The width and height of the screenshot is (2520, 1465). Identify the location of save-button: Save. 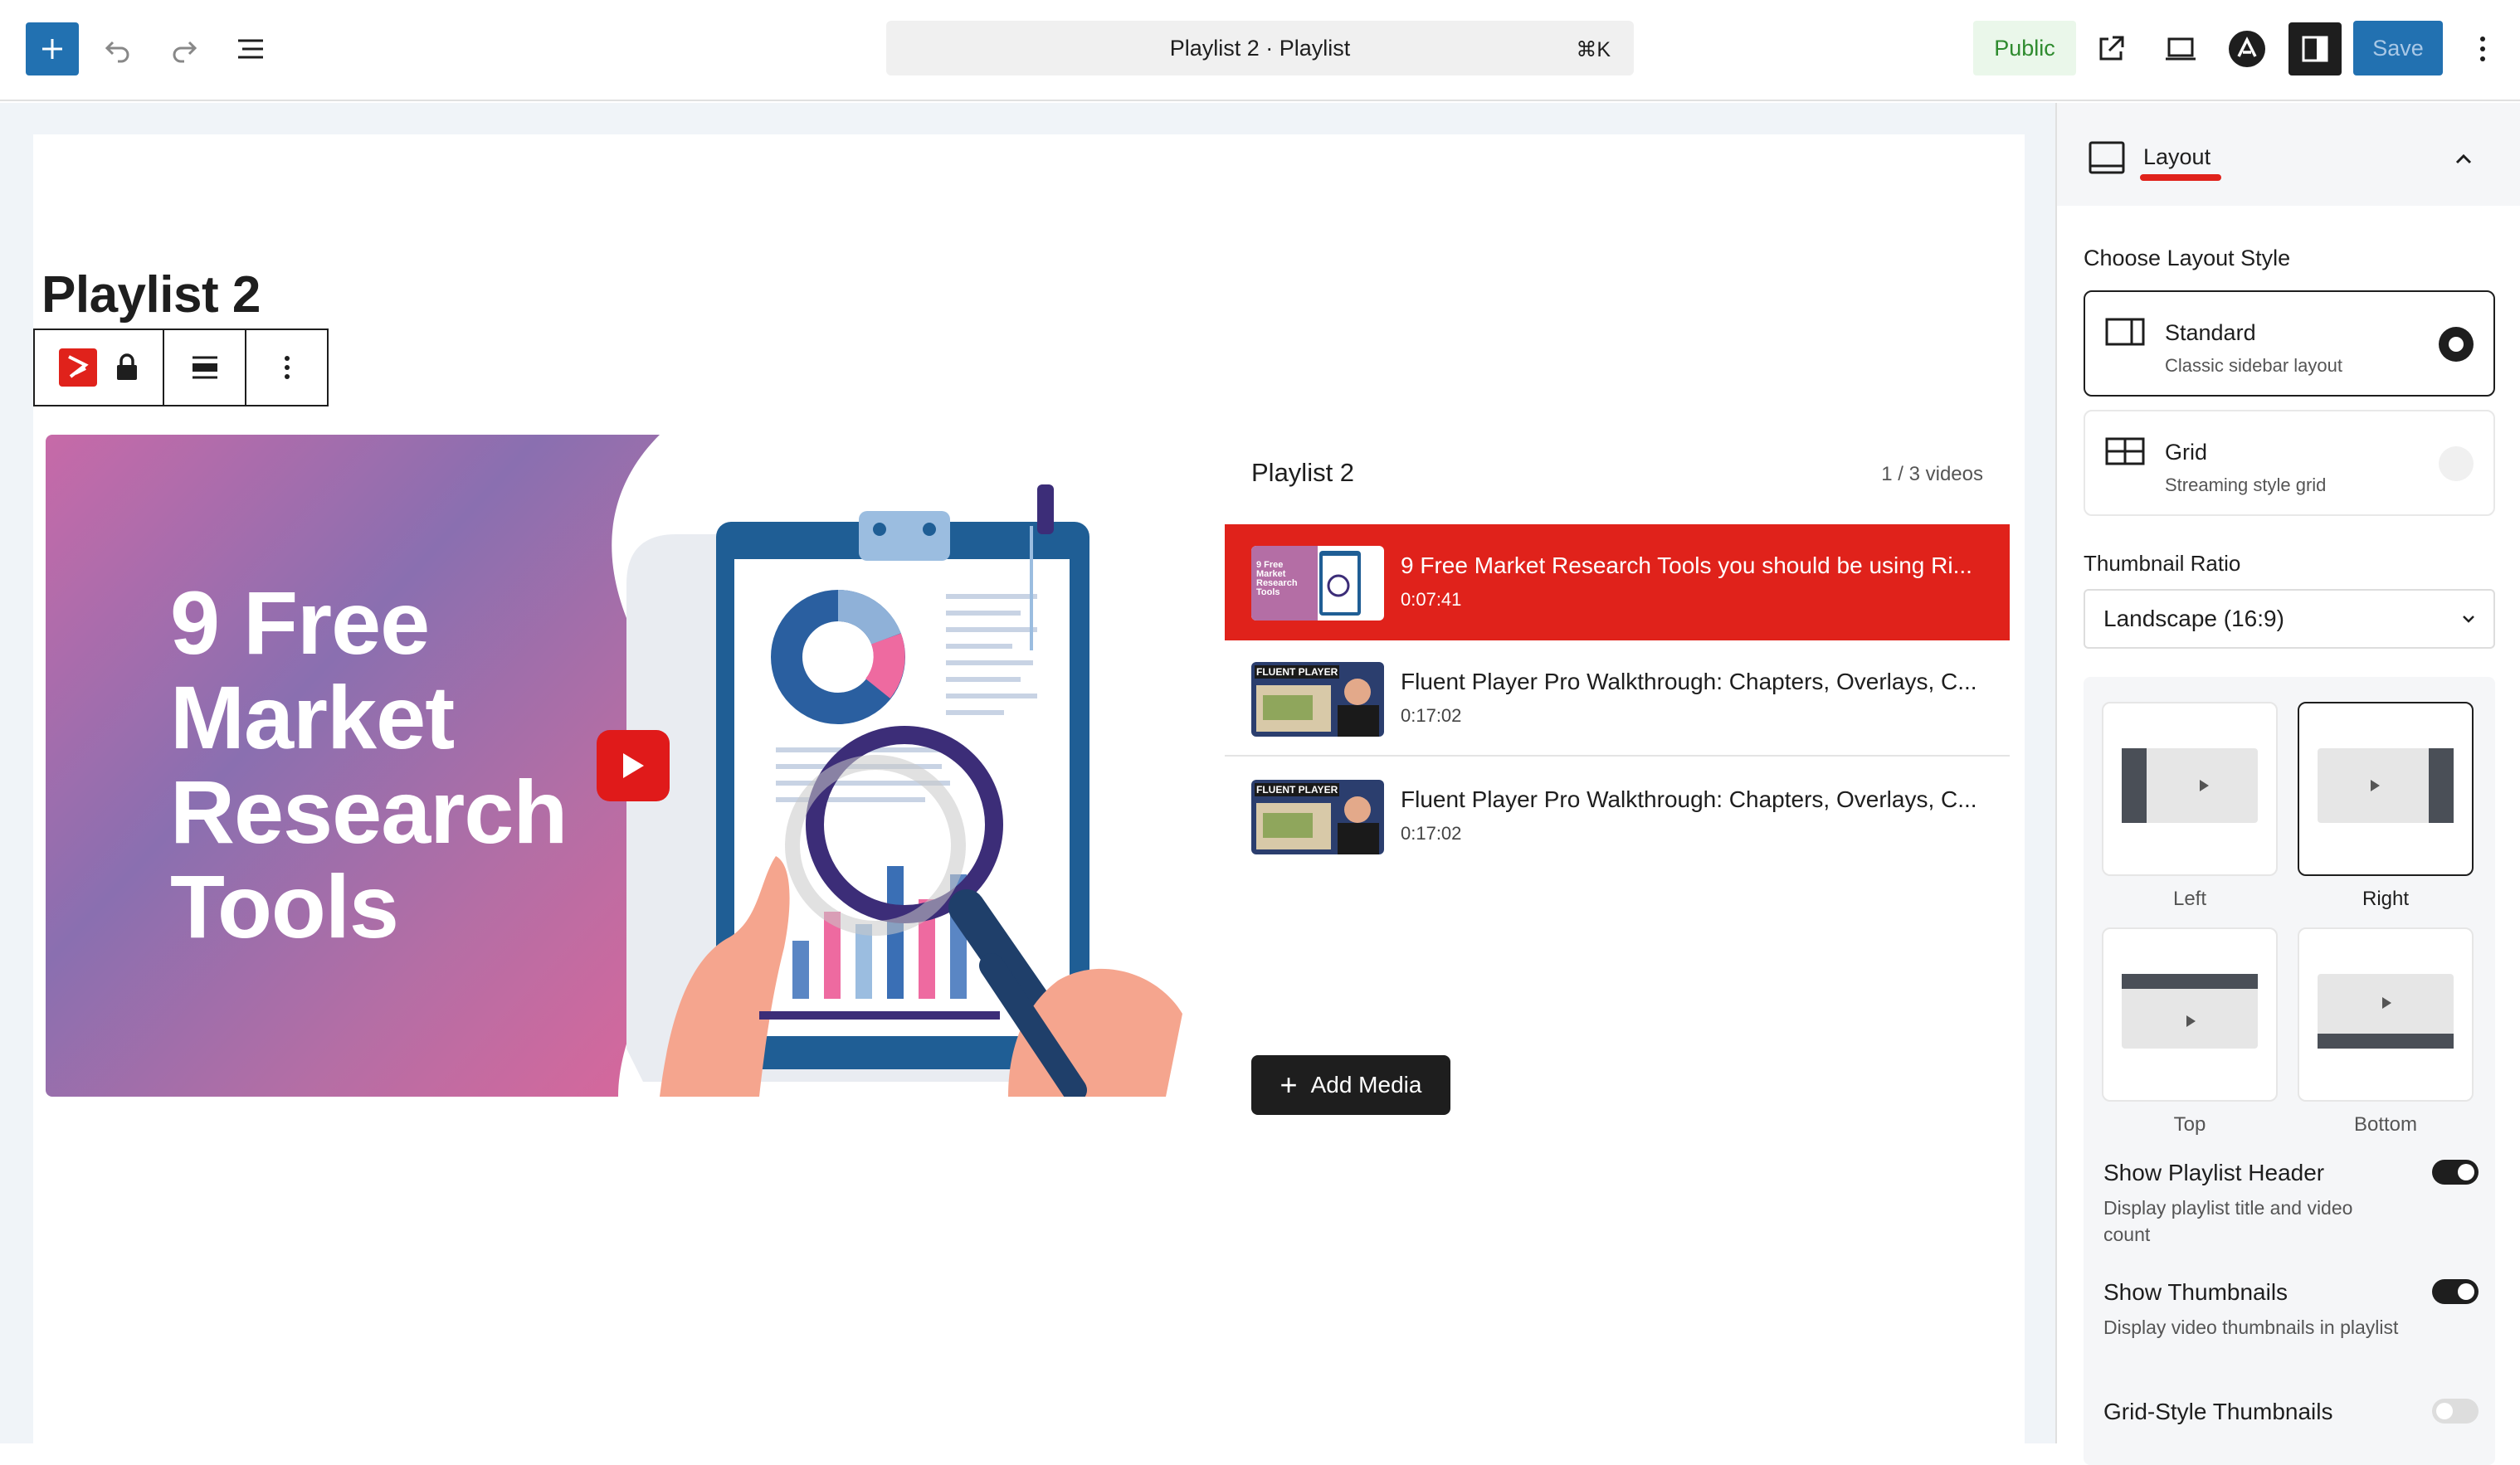
(2398, 48).